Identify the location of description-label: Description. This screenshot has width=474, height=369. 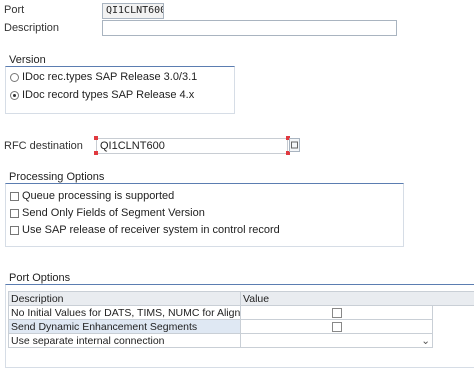
(32, 28).